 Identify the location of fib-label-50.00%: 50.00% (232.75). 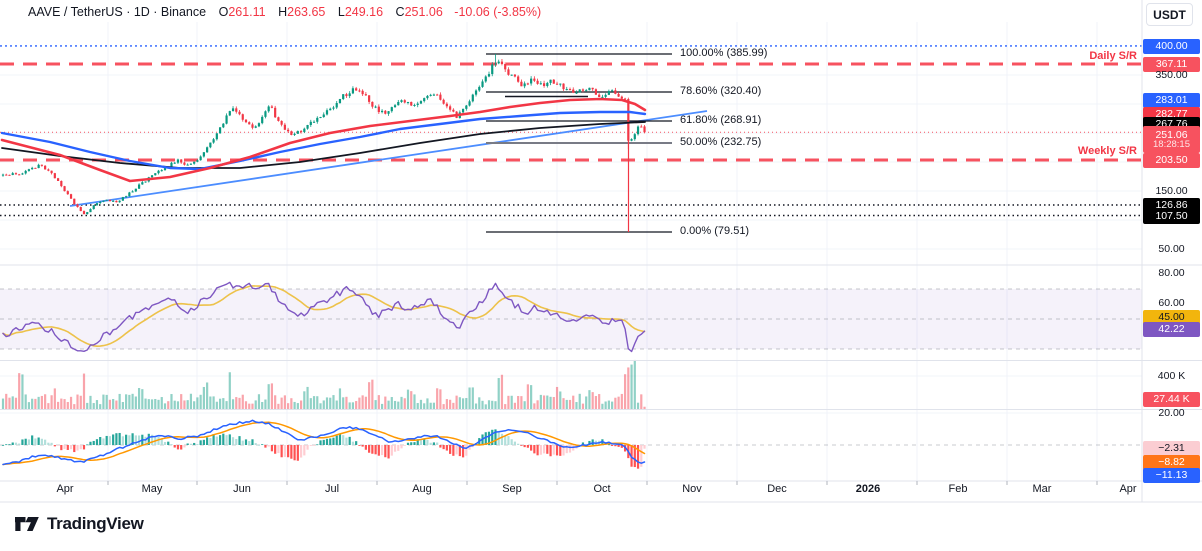
(721, 142).